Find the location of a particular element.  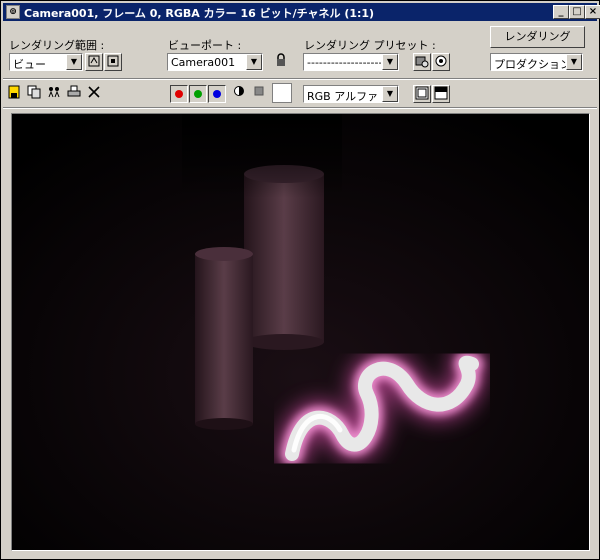

copy-image-icon is located at coordinates (34, 93).